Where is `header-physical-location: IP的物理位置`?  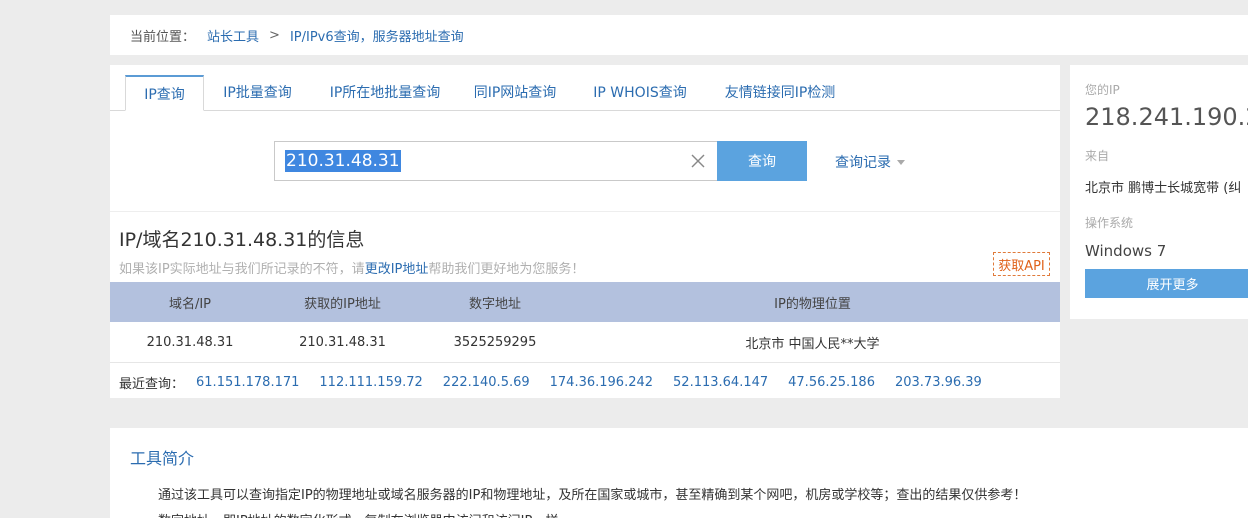
header-physical-location: IP的物理位置 is located at coordinates (812, 304).